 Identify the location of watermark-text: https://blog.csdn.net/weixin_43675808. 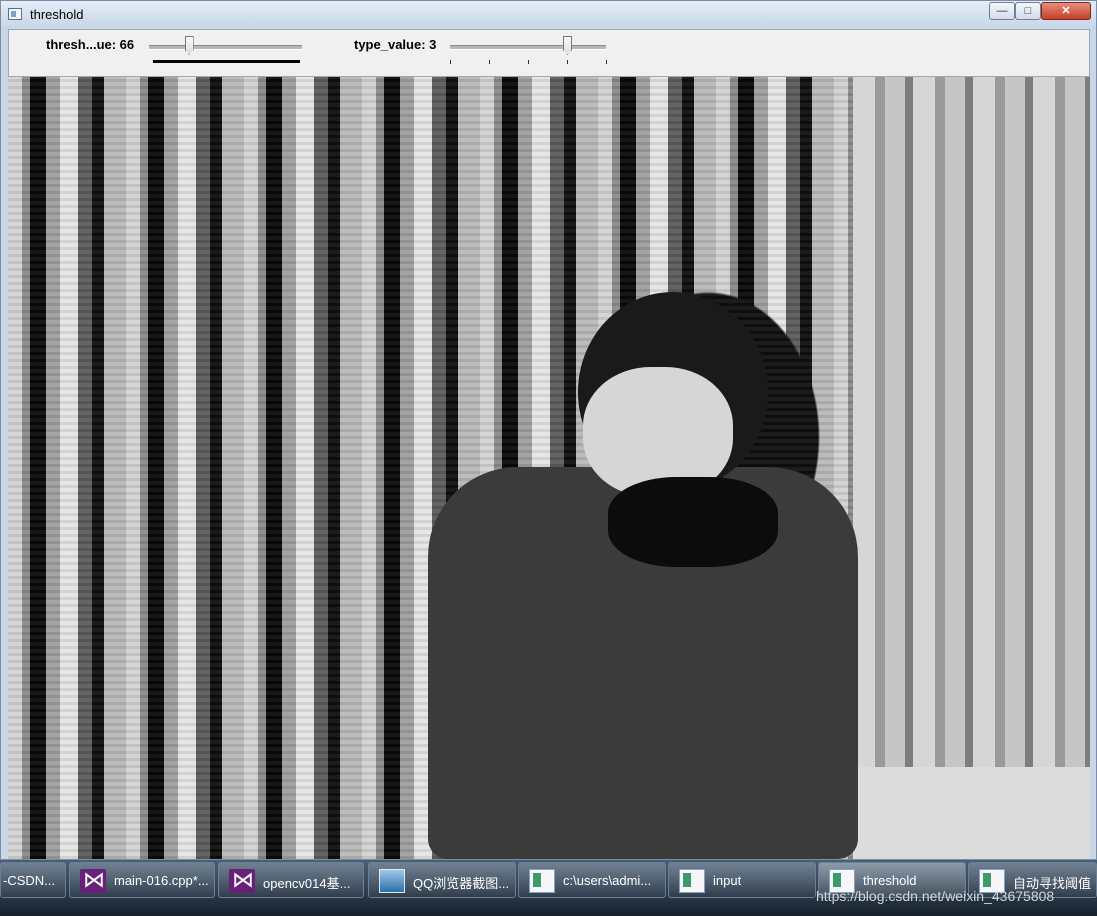
(935, 896).